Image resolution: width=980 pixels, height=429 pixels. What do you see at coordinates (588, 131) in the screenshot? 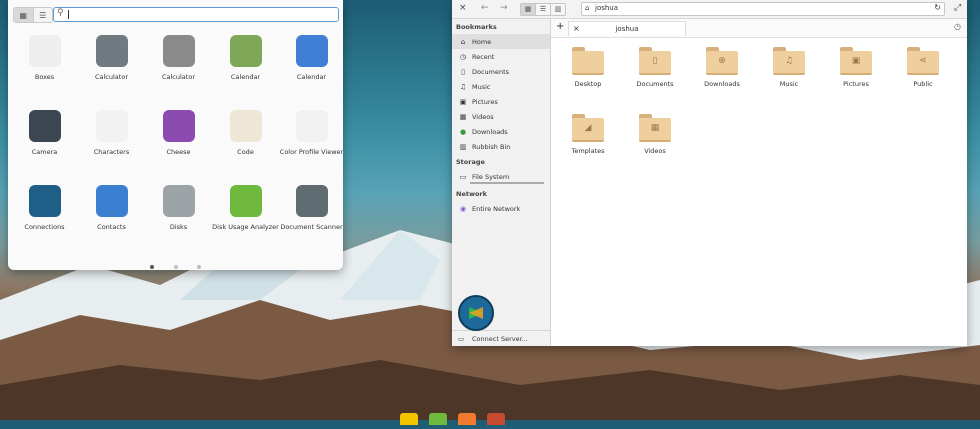
I see `folder-templates: ◢ Templates` at bounding box center [588, 131].